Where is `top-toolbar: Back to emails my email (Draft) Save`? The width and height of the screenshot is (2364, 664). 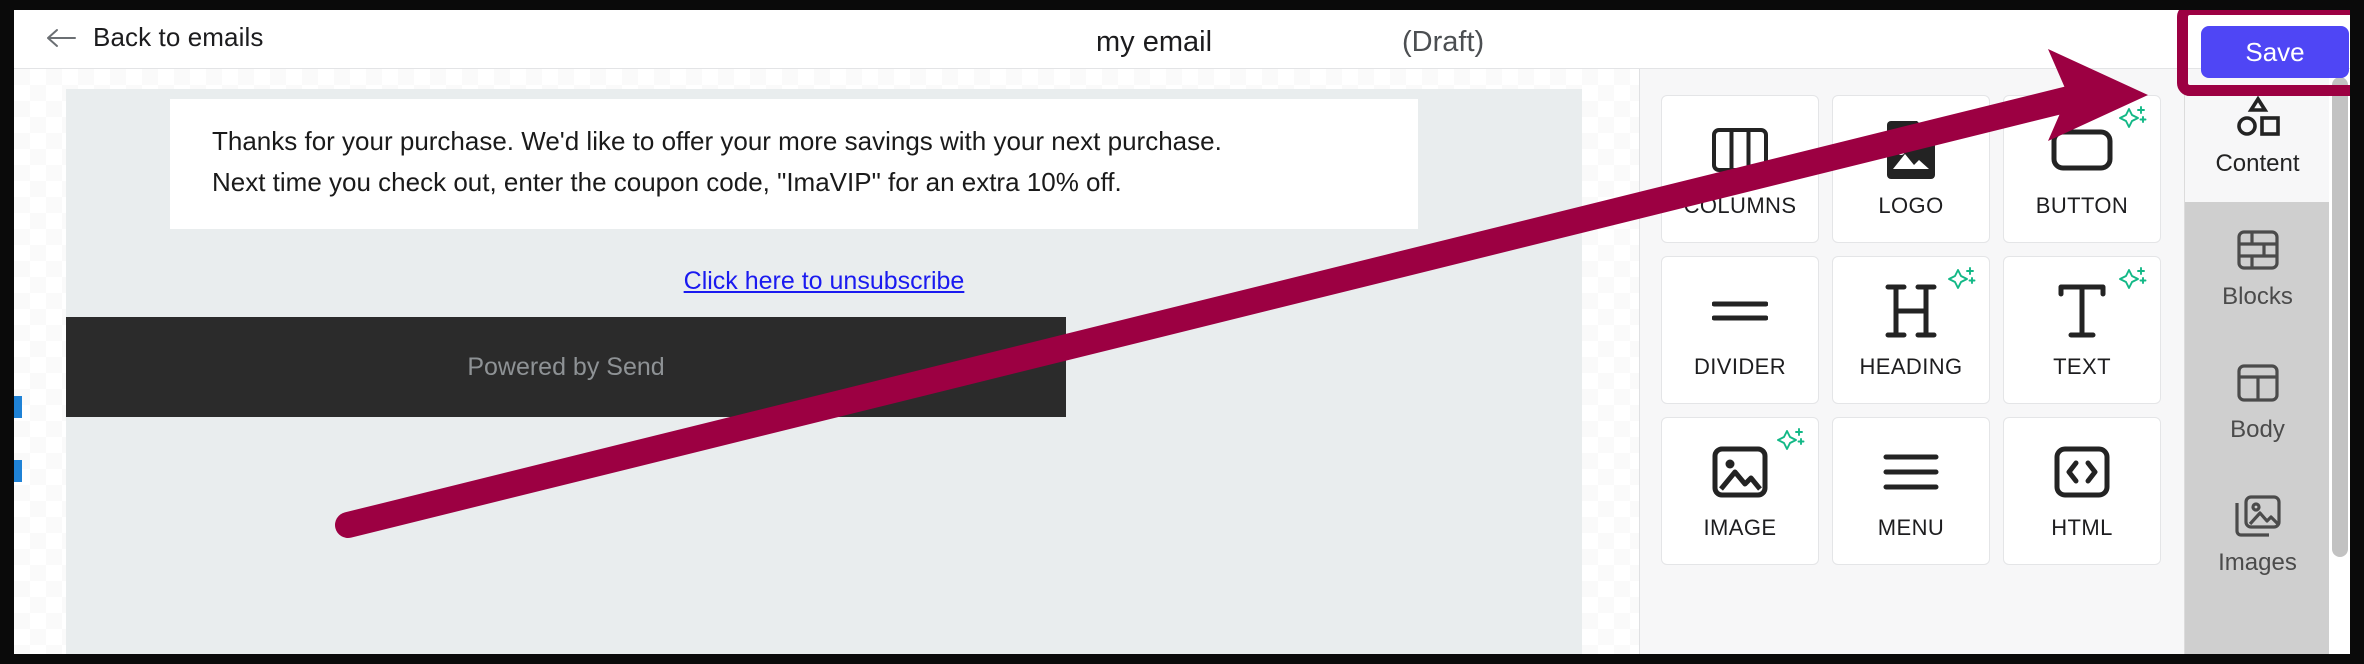 top-toolbar: Back to emails my email (Draft) Save is located at coordinates (1182, 44).